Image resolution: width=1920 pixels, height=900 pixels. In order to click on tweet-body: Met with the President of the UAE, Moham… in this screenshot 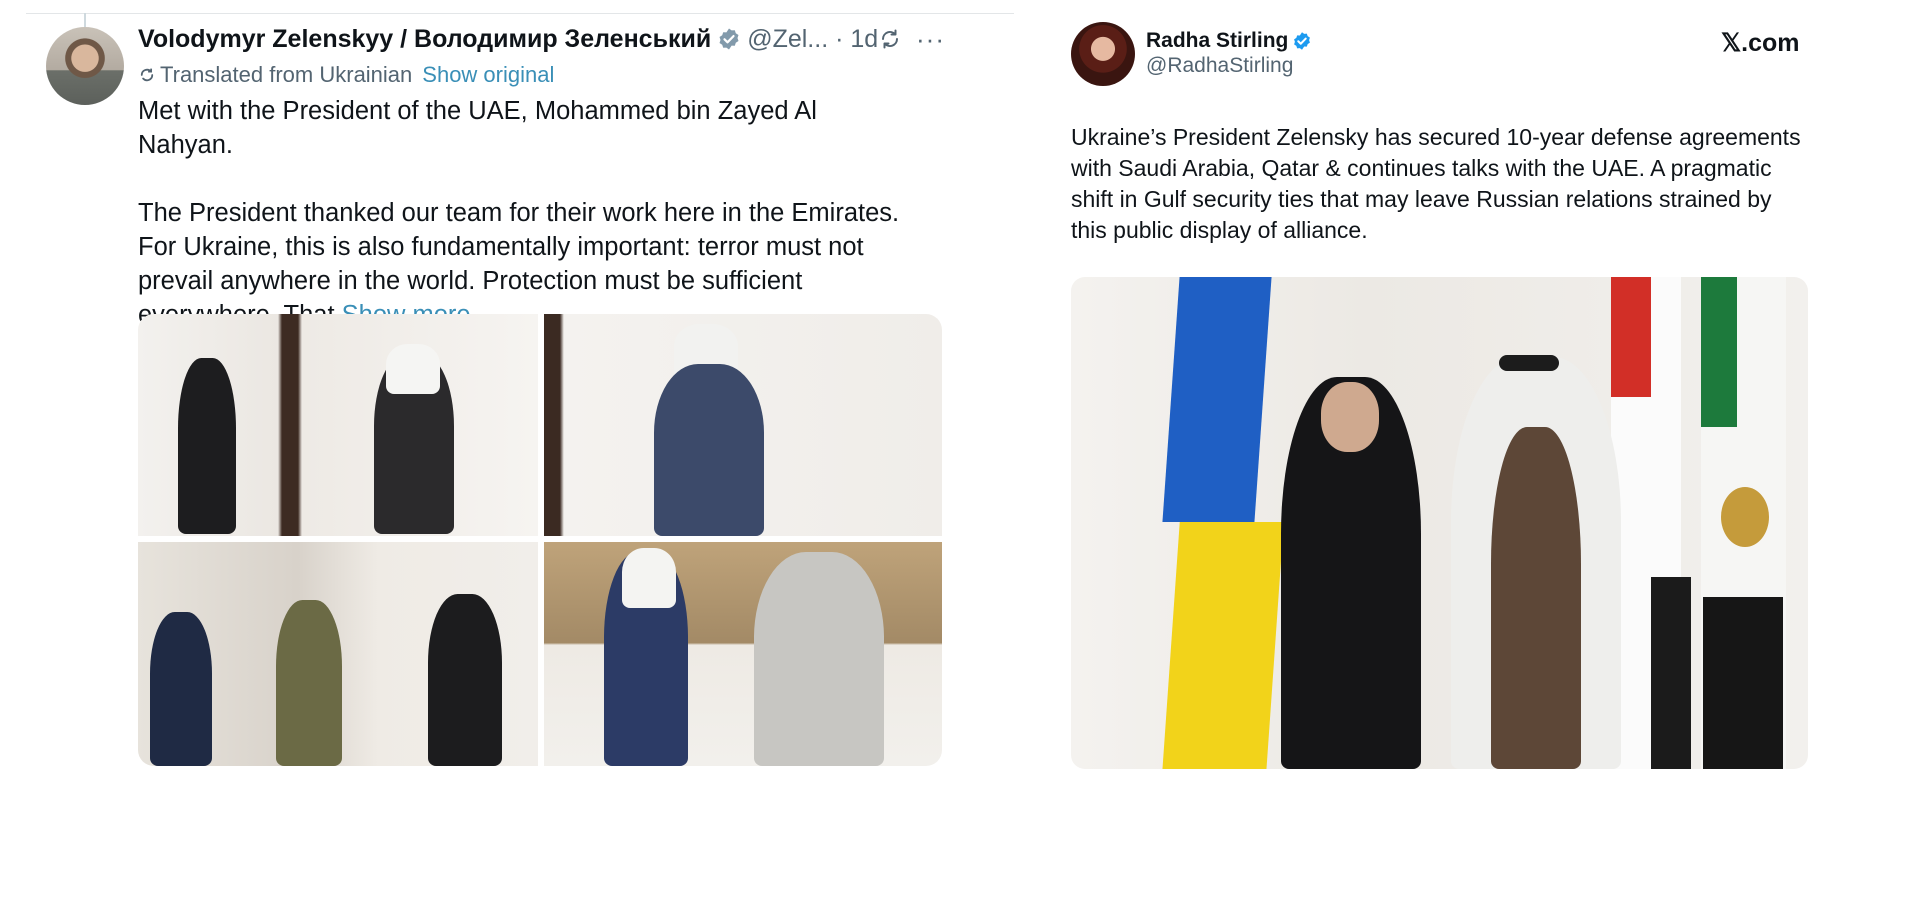, I will do `click(528, 213)`.